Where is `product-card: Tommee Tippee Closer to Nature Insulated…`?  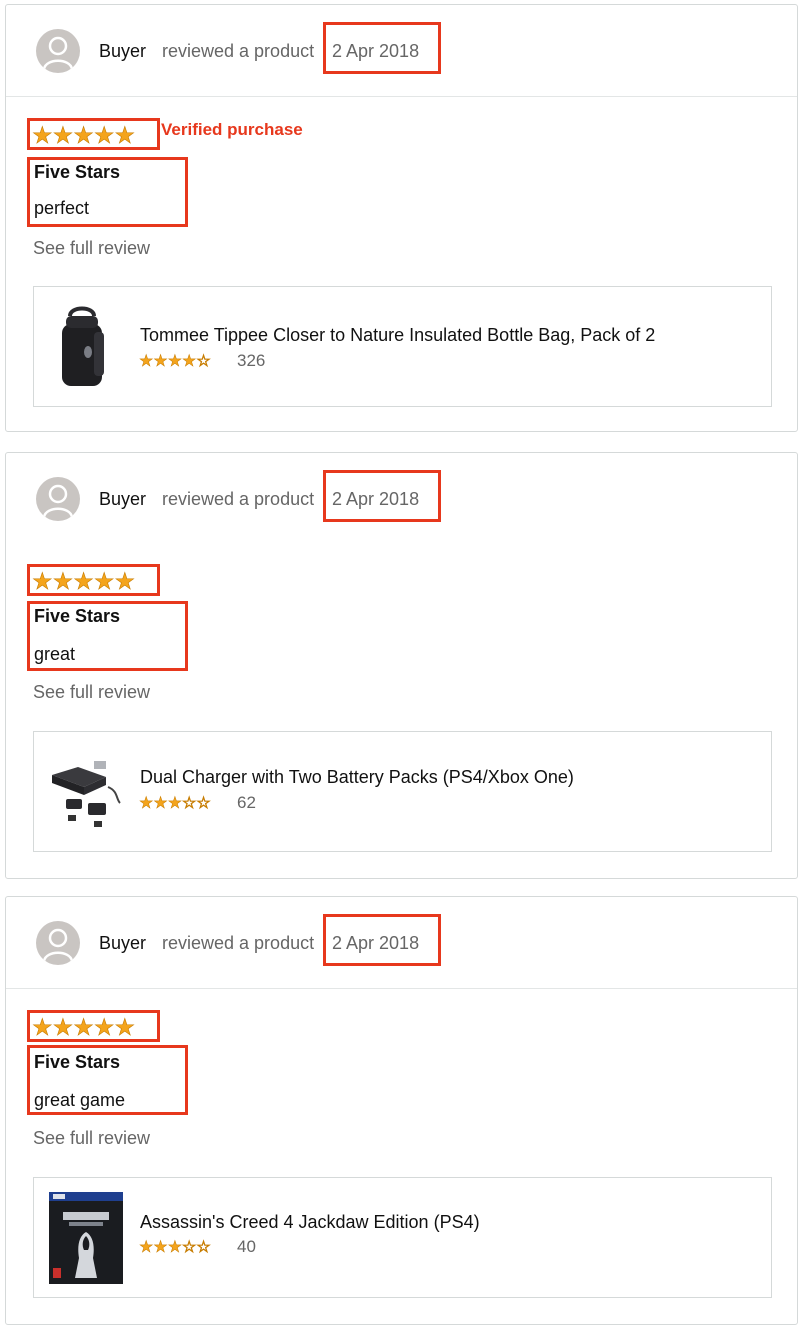 product-card: Tommee Tippee Closer to Nature Insulated… is located at coordinates (402, 346).